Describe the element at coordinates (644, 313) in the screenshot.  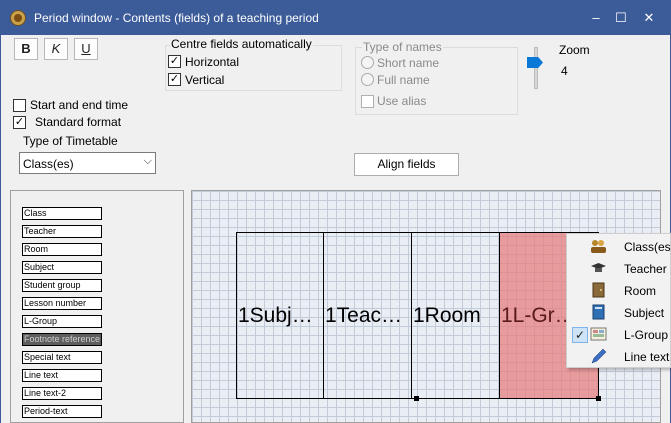
I see `menu-item-label: Subject` at that location.